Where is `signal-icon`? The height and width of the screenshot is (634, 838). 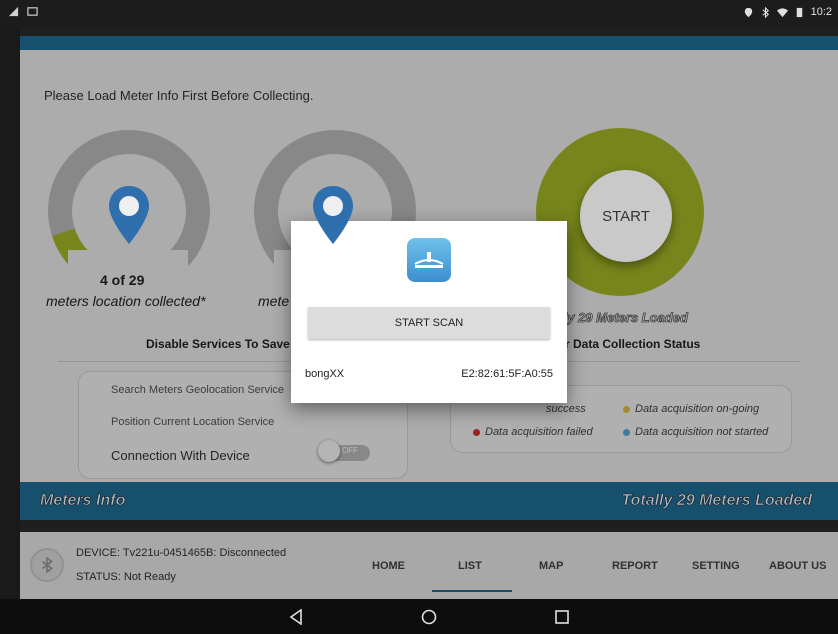 signal-icon is located at coordinates (13, 11).